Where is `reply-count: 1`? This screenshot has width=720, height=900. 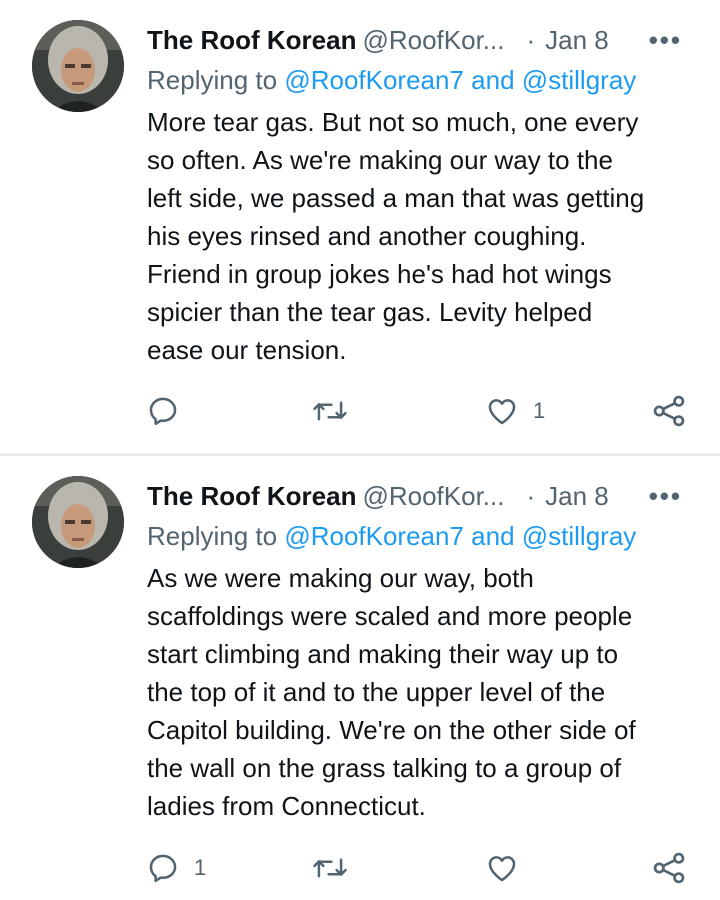 reply-count: 1 is located at coordinates (200, 867).